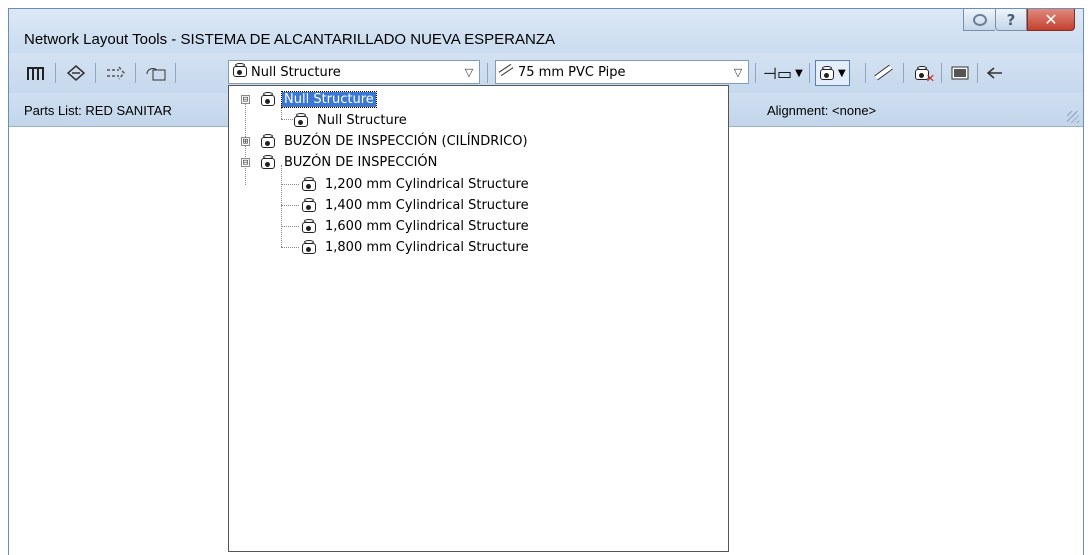  I want to click on pin-icon, so click(979, 19).